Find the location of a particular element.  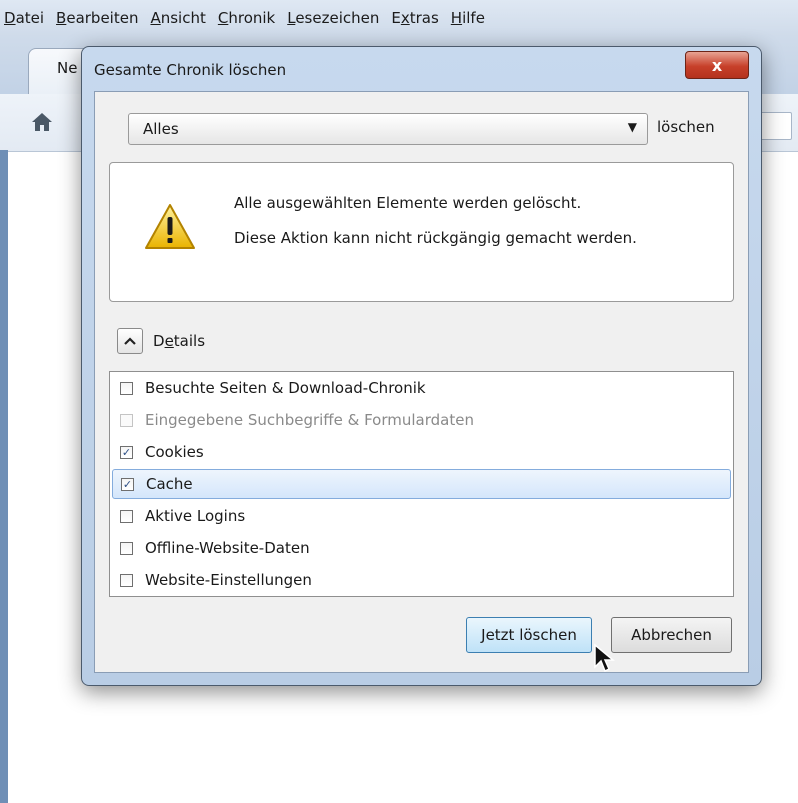

window-edge is located at coordinates (4, 476).